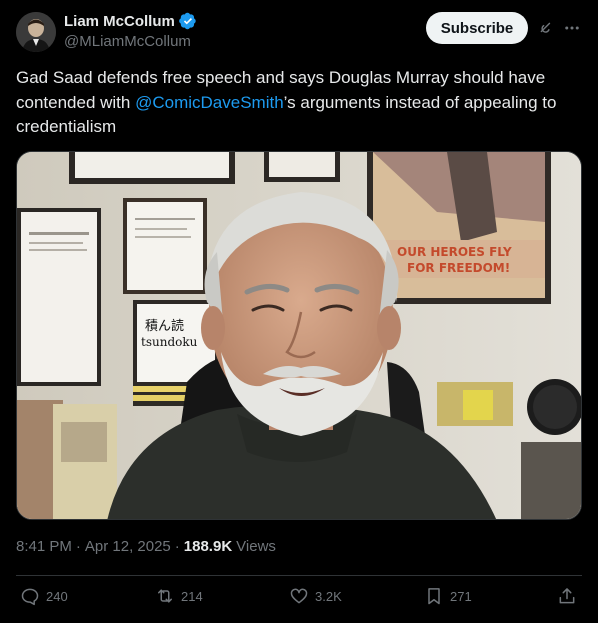 The height and width of the screenshot is (623, 598). Describe the element at coordinates (477, 28) in the screenshot. I see `subscribe-button: Subscribe` at that location.